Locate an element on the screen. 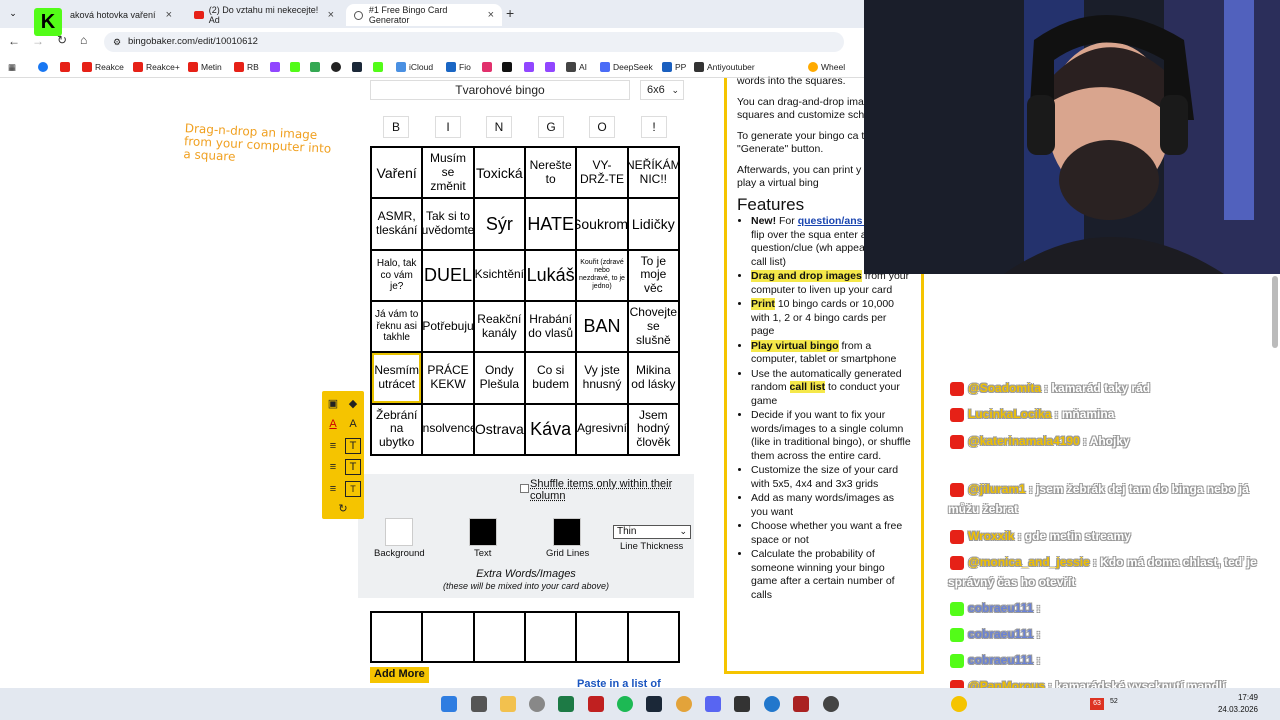 This screenshot has height=720, width=1280. bingo-cell: Ostrava is located at coordinates (499, 429).